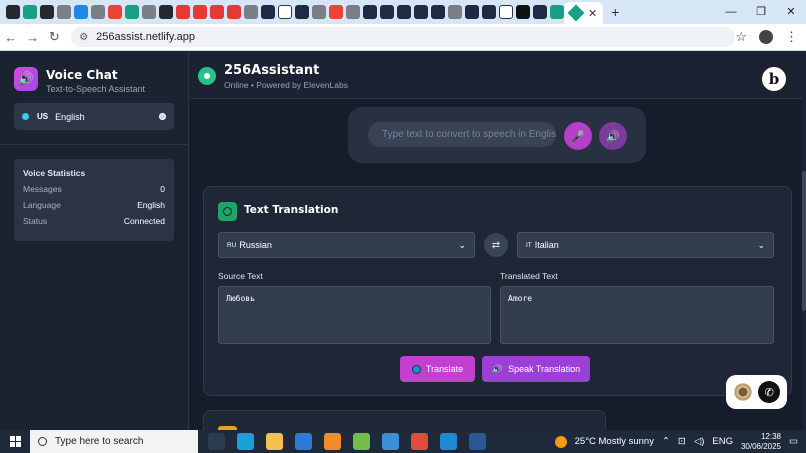 This screenshot has width=806, height=453. What do you see at coordinates (94, 205) in the screenshot?
I see `stat-row-language: Language English` at bounding box center [94, 205].